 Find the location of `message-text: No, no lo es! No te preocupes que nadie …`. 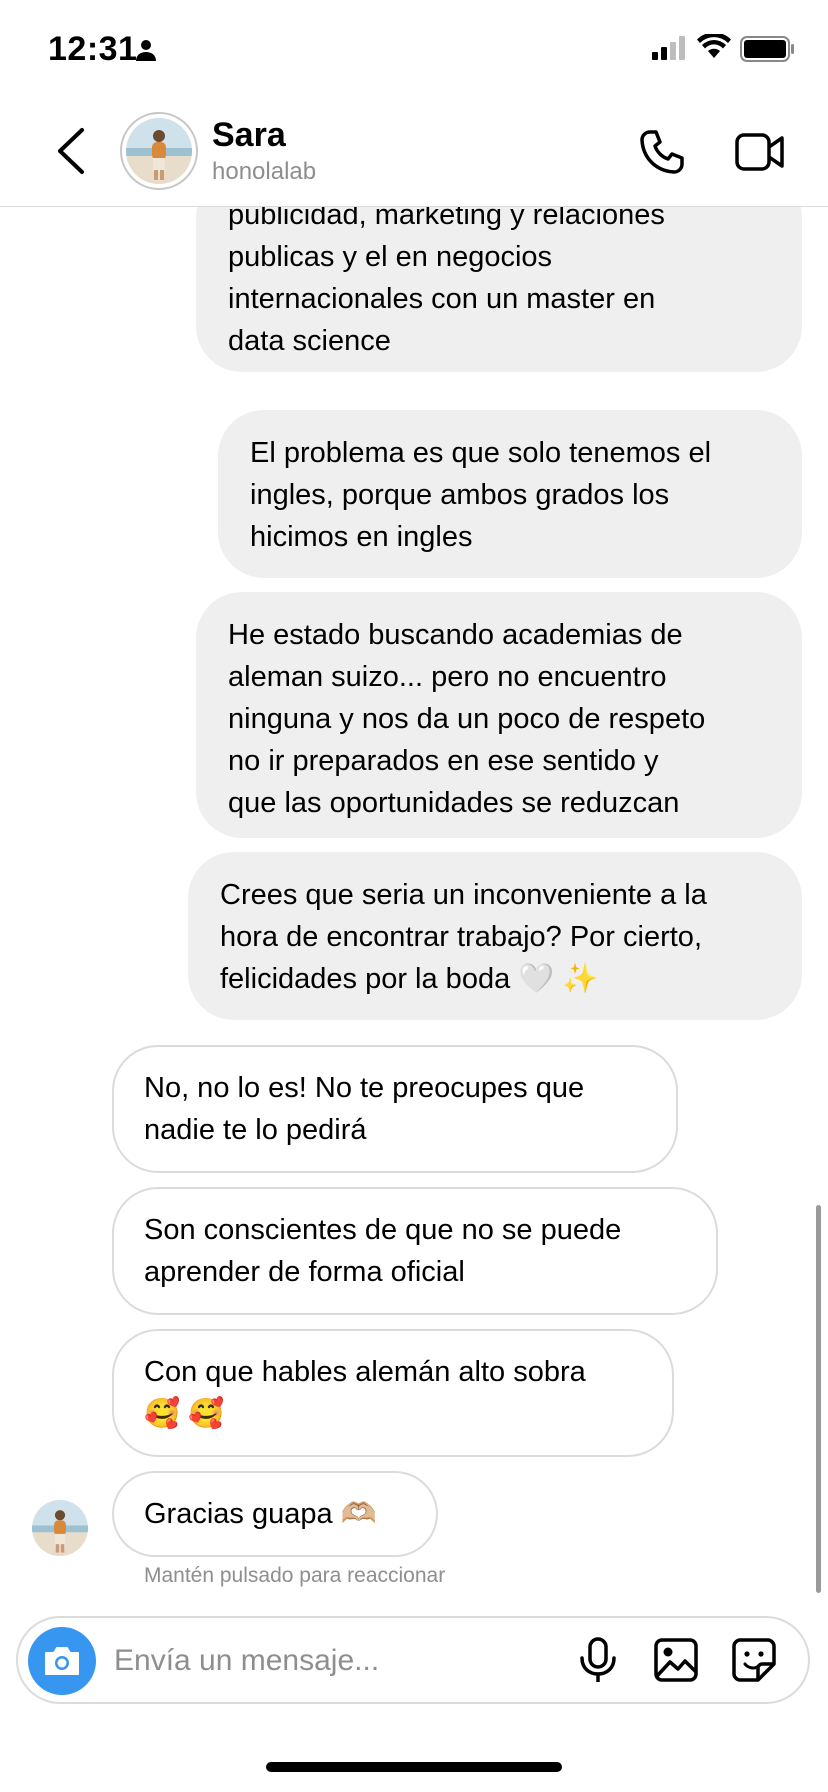

message-text: No, no lo es! No te preocupes que nadie … is located at coordinates (364, 1109).